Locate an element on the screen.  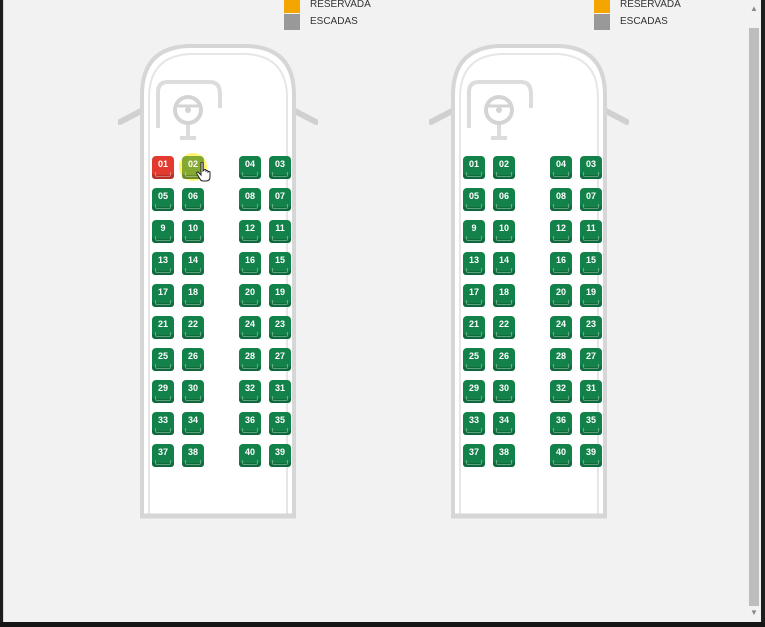
seat-number: 31 is located at coordinates (590, 388).